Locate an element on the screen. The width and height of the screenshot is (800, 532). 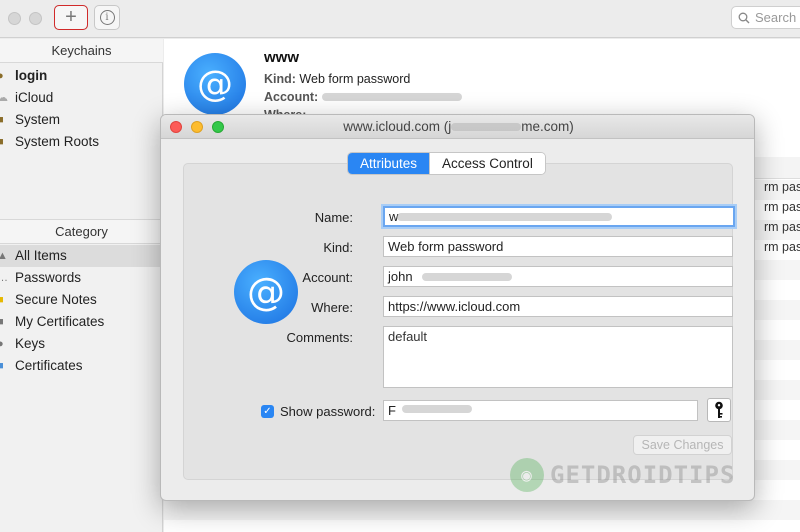
sidebar-item-certificates: ■ Certificates is located at coordinates (81, 366).